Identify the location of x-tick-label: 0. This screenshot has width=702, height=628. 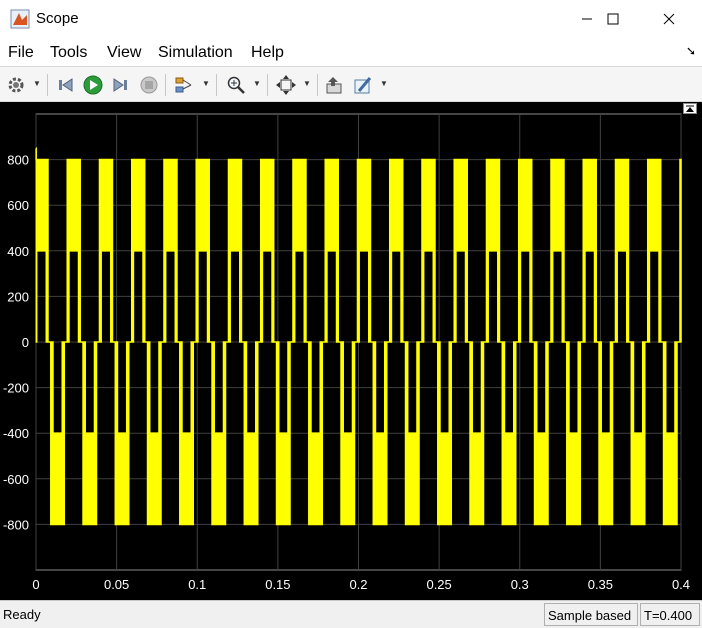
(35, 584).